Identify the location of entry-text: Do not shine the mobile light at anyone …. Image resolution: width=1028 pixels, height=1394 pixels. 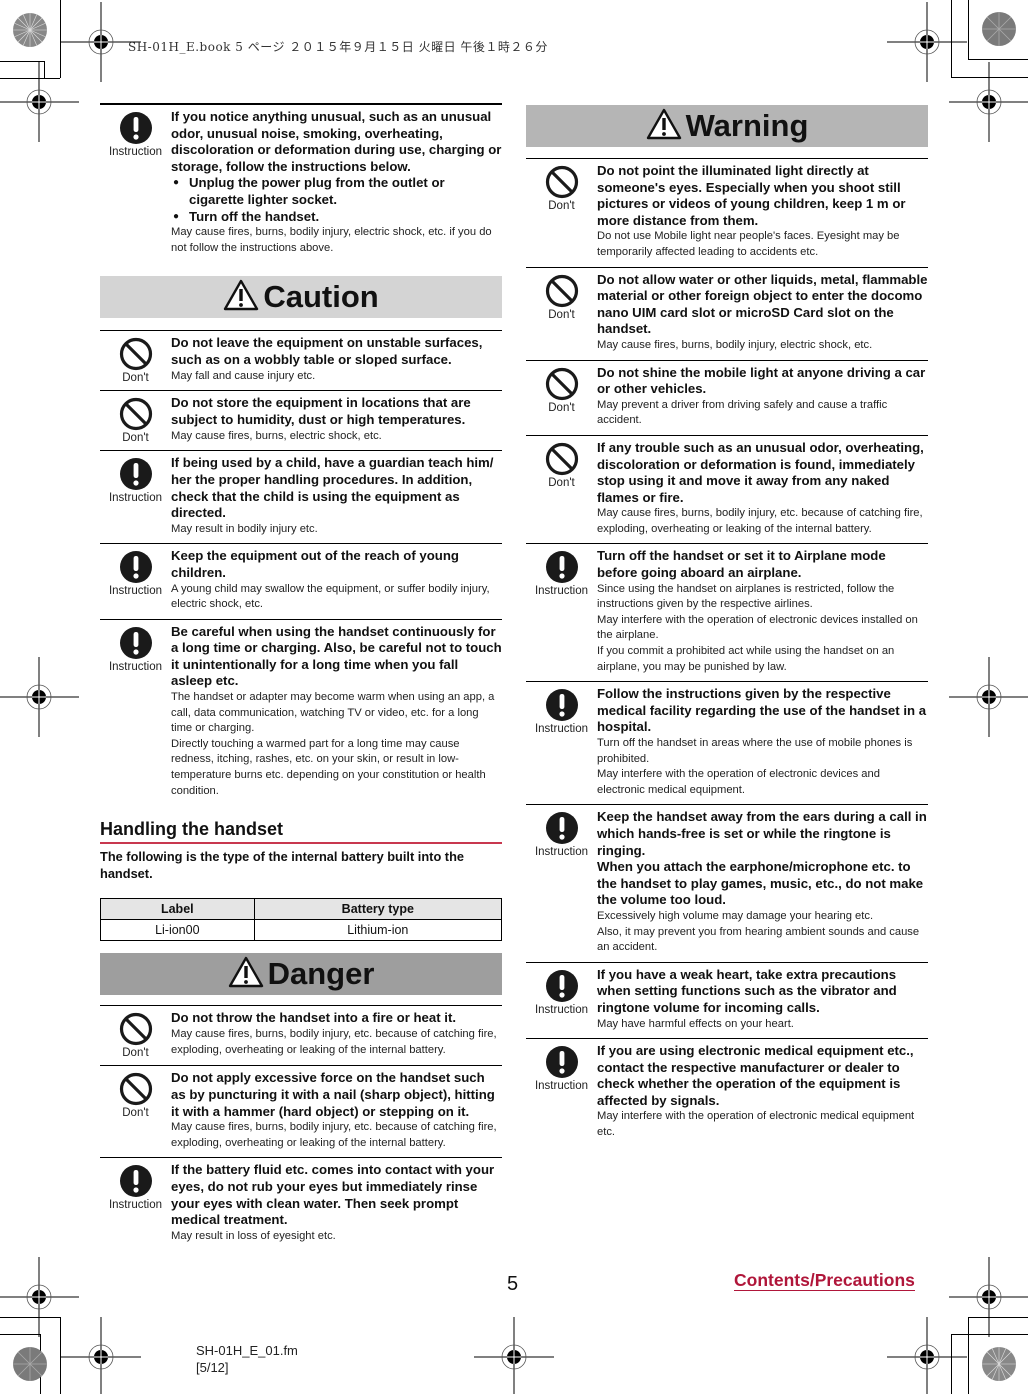
(762, 397).